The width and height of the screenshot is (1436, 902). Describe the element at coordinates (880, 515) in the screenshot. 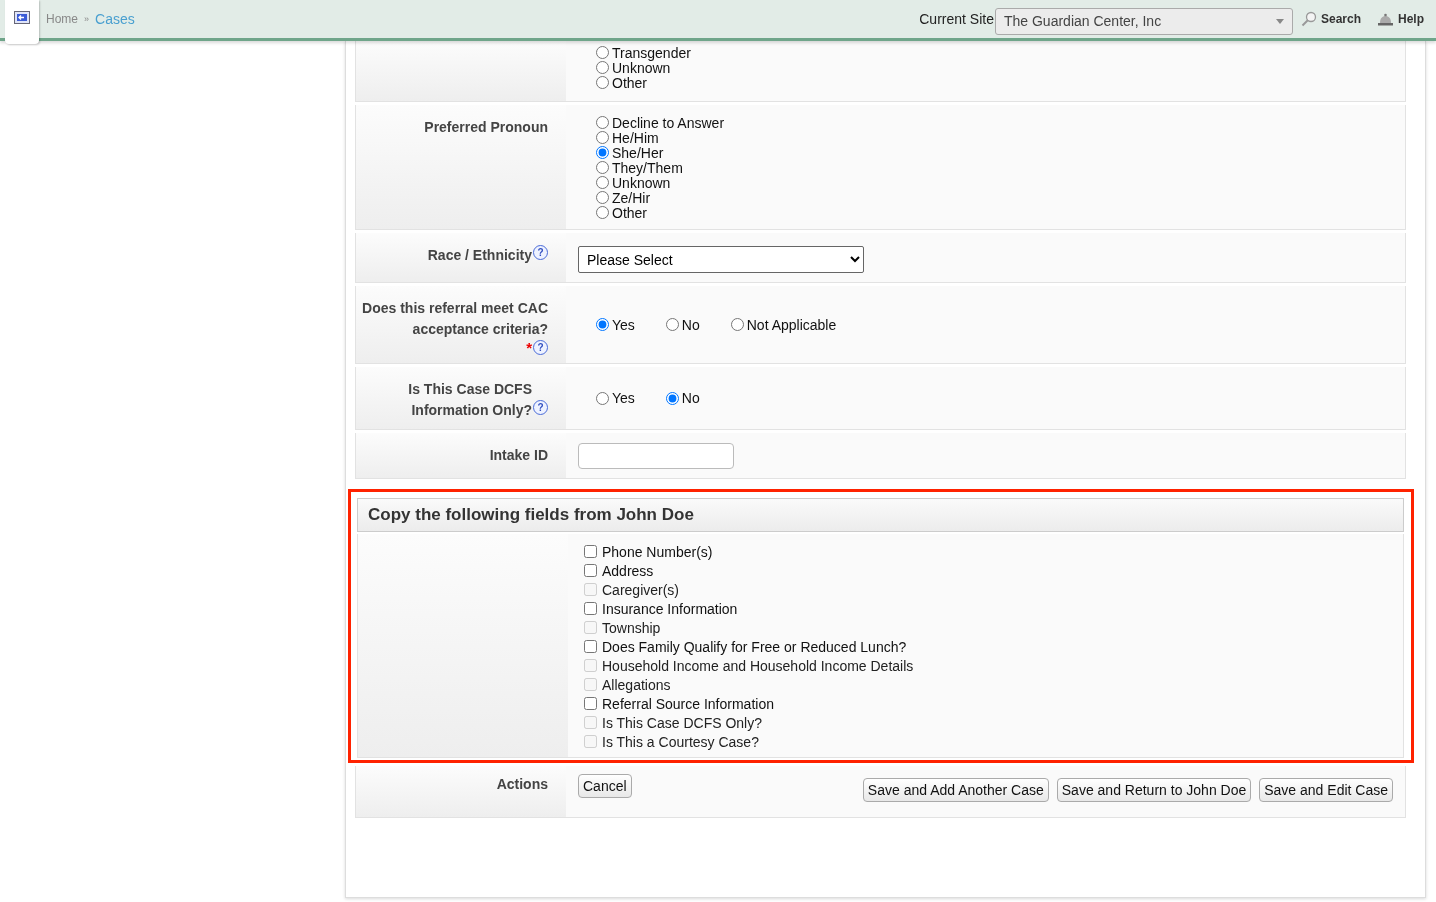

I see `section-header: Copy the following fields from John Doe` at that location.